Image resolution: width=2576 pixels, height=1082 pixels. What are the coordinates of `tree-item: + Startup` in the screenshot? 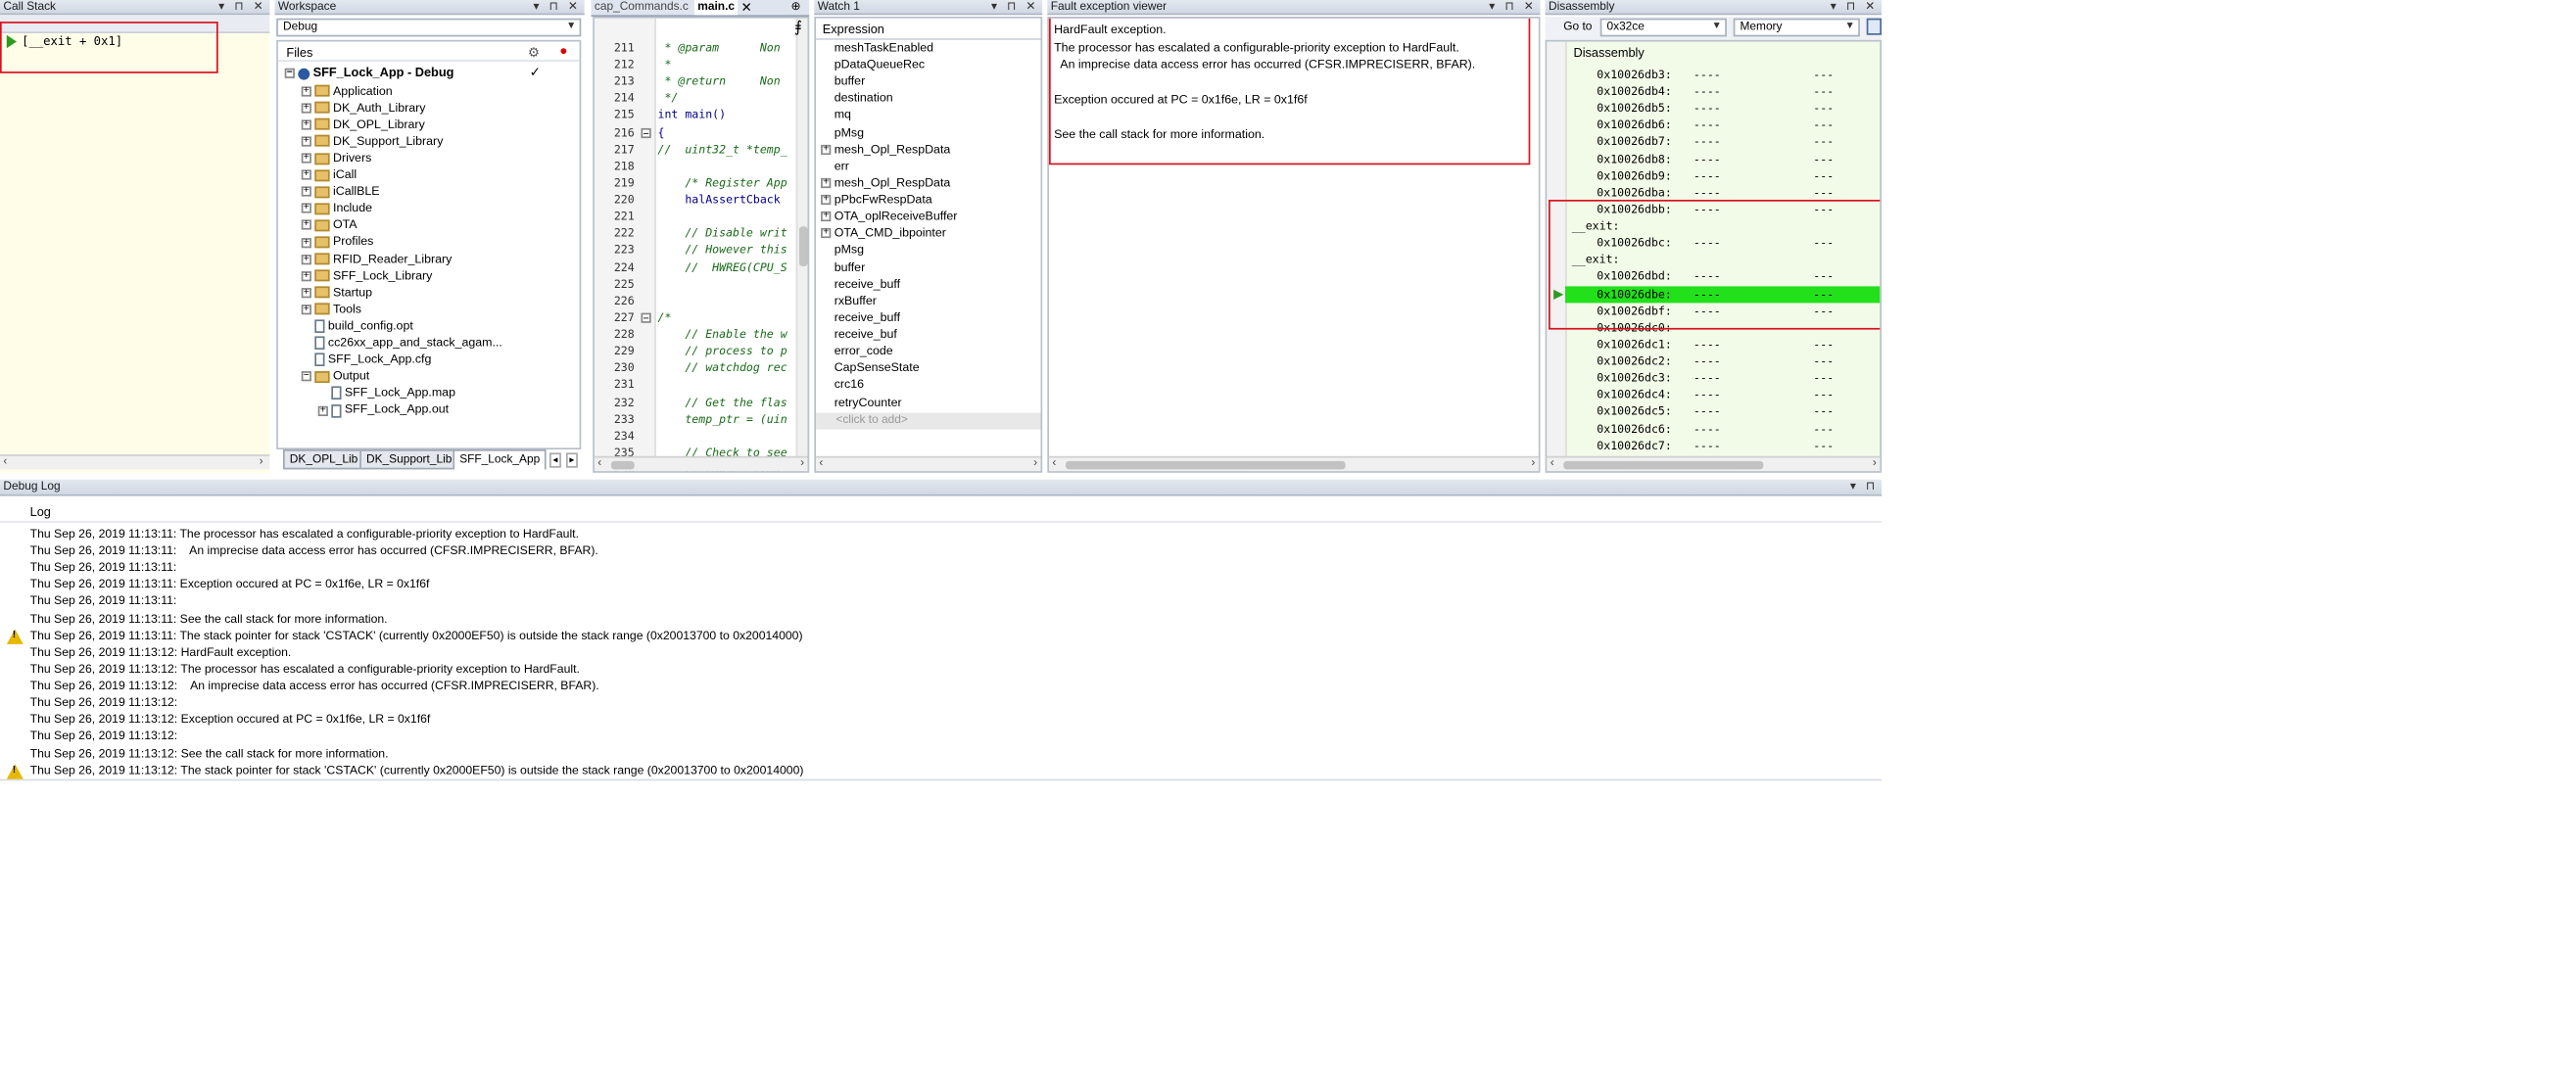 It's located at (429, 292).